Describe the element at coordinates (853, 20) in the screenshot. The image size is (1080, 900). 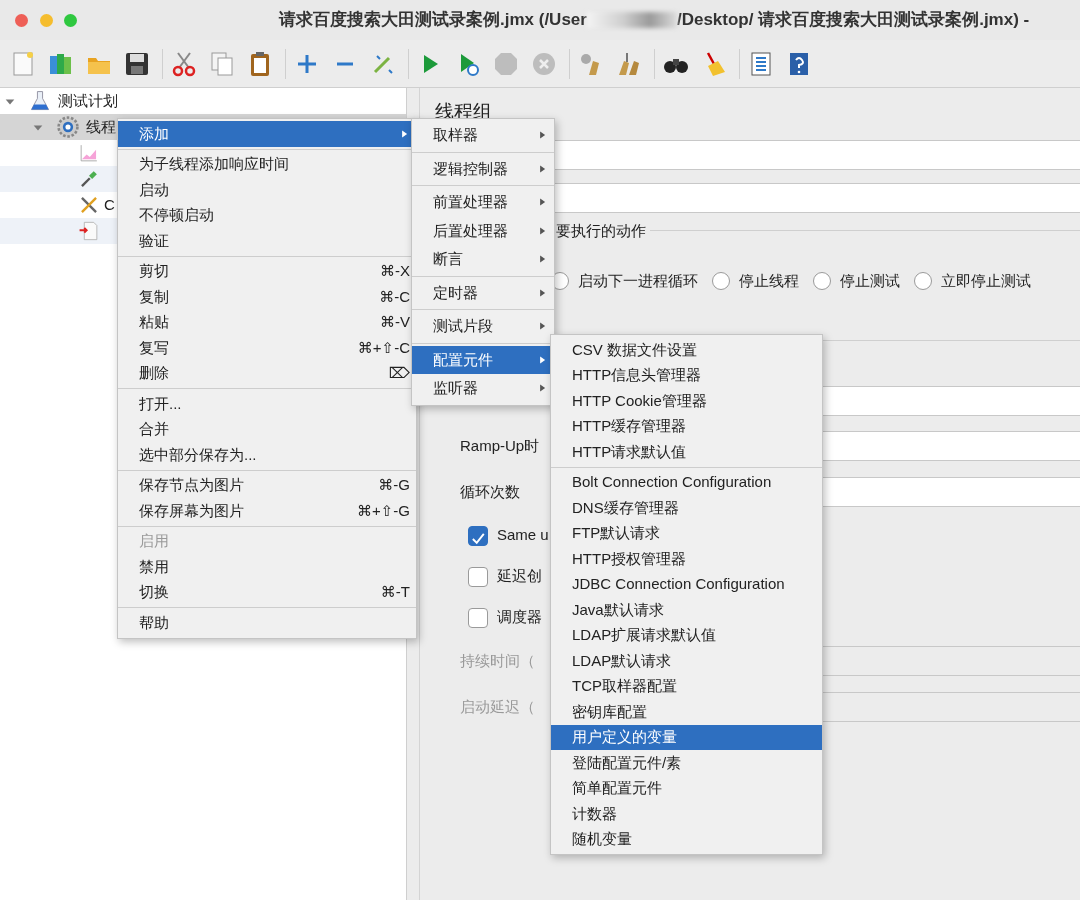
I see `window-title: /Desktop/ 请求百度搜索大田测试录案例.jmx) -` at that location.